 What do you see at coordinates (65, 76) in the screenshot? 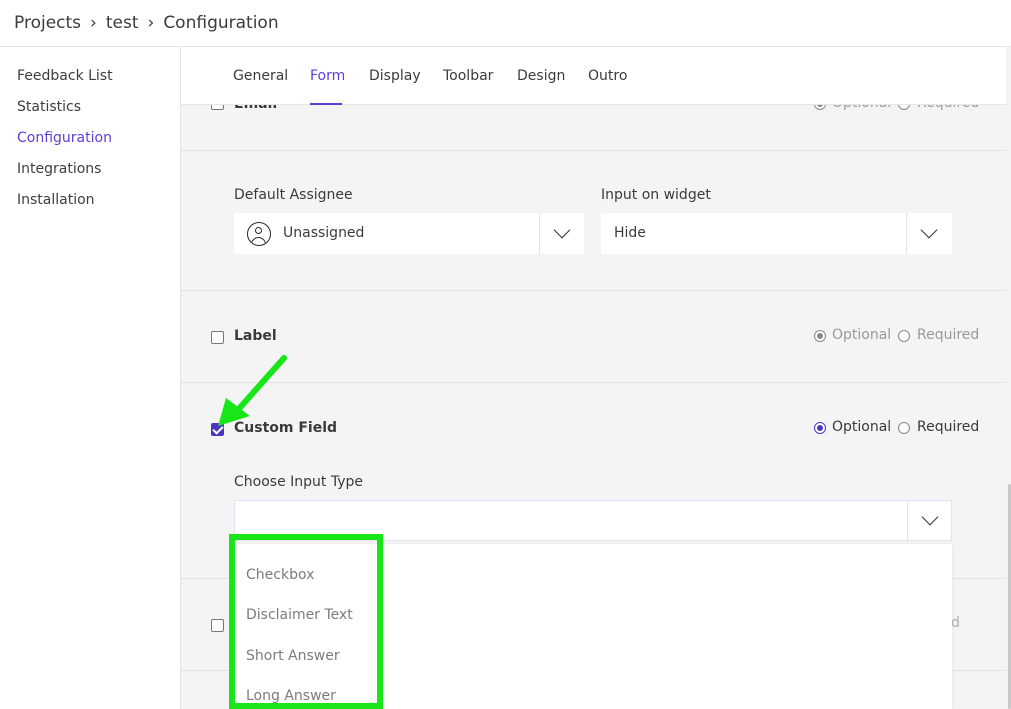
I see `sidebar-item-feedback-list: Feedback List` at bounding box center [65, 76].